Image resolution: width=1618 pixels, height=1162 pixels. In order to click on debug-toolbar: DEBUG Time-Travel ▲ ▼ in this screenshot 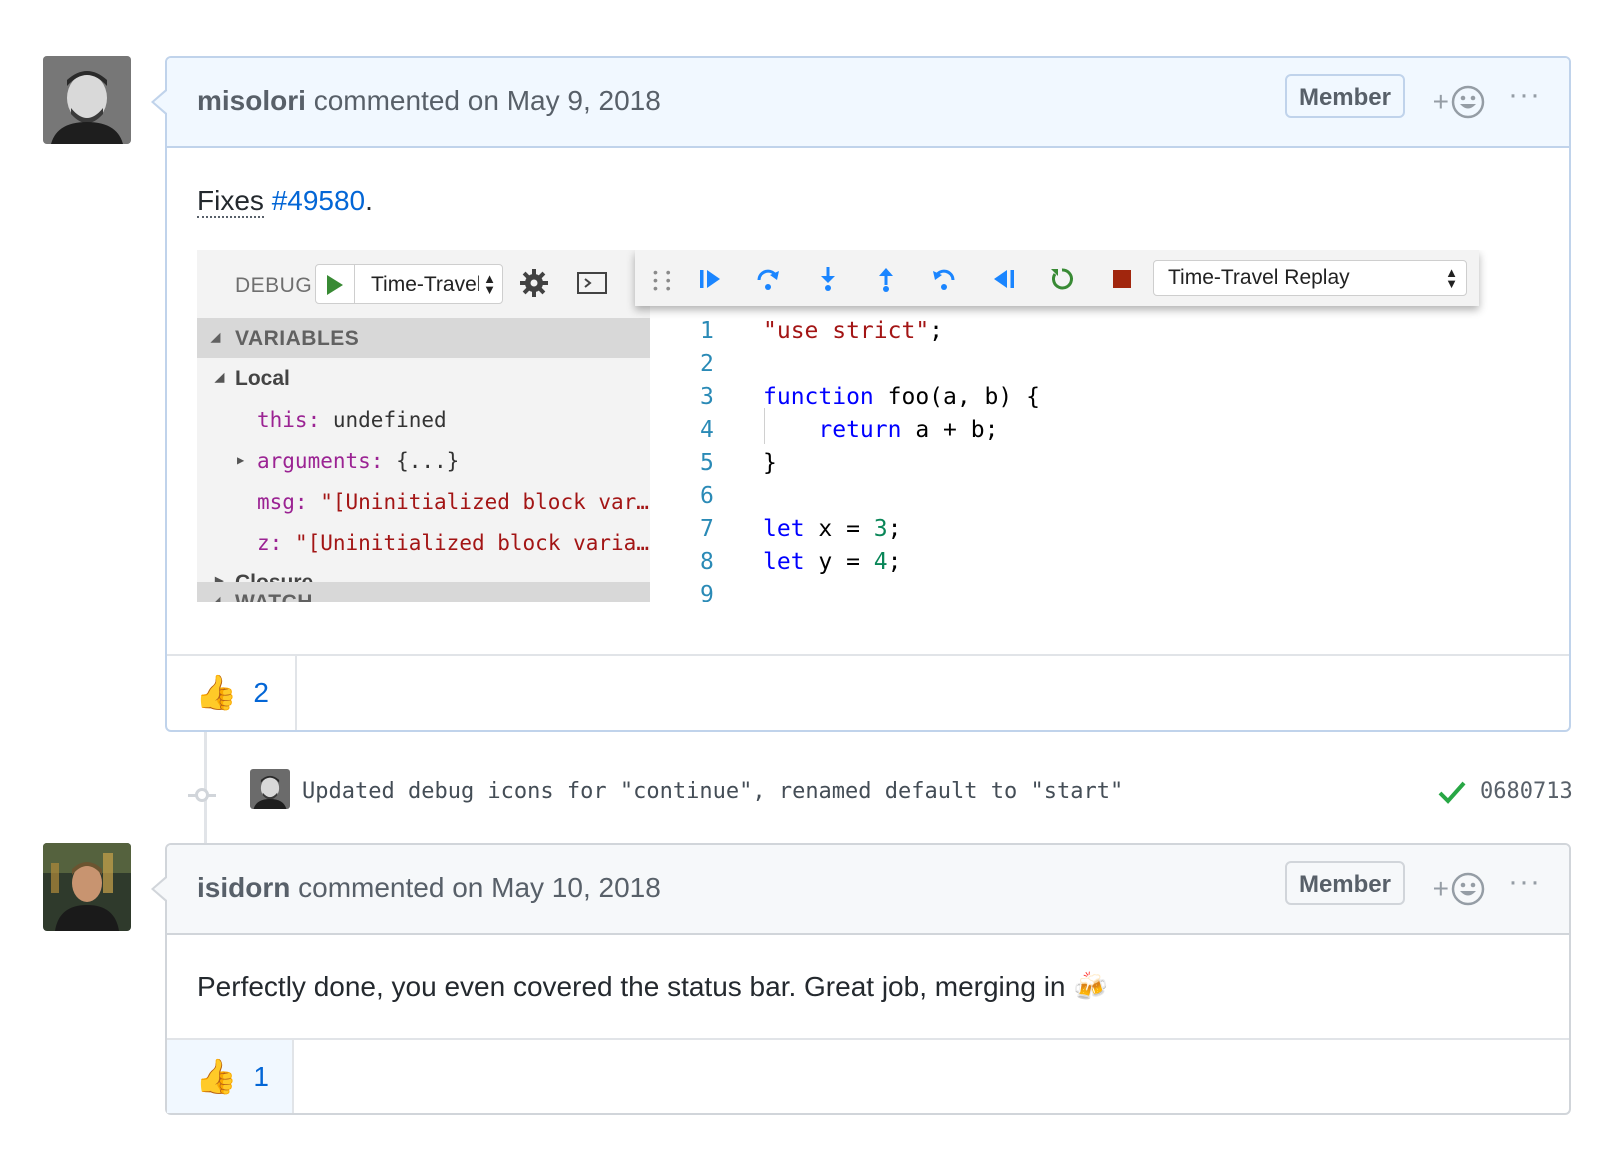, I will do `click(423, 284)`.